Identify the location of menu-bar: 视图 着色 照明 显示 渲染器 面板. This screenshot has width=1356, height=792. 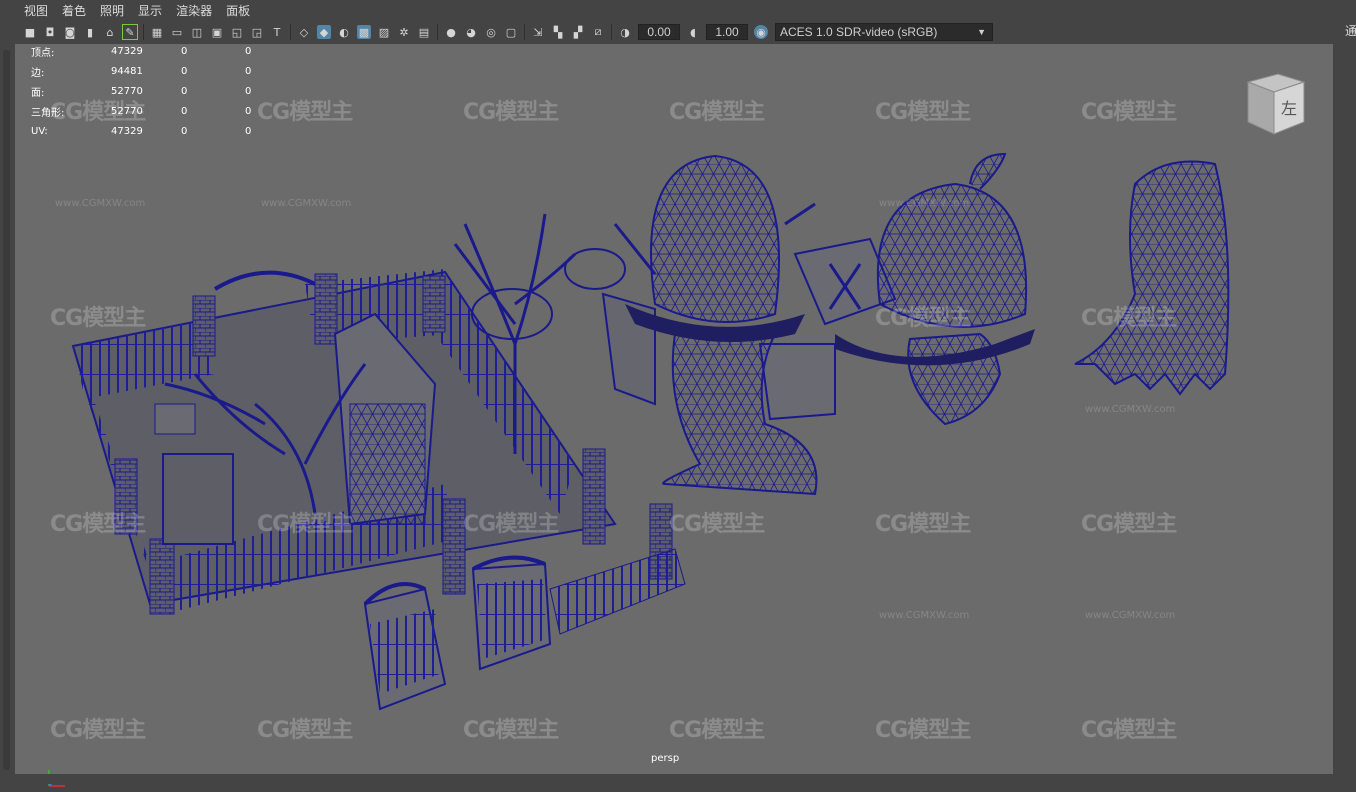
(678, 10).